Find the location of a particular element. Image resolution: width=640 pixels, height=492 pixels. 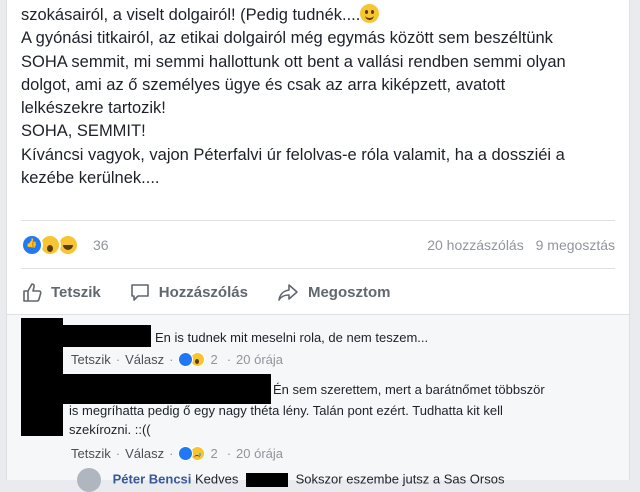

reaction-count: 36 is located at coordinates (101, 245).